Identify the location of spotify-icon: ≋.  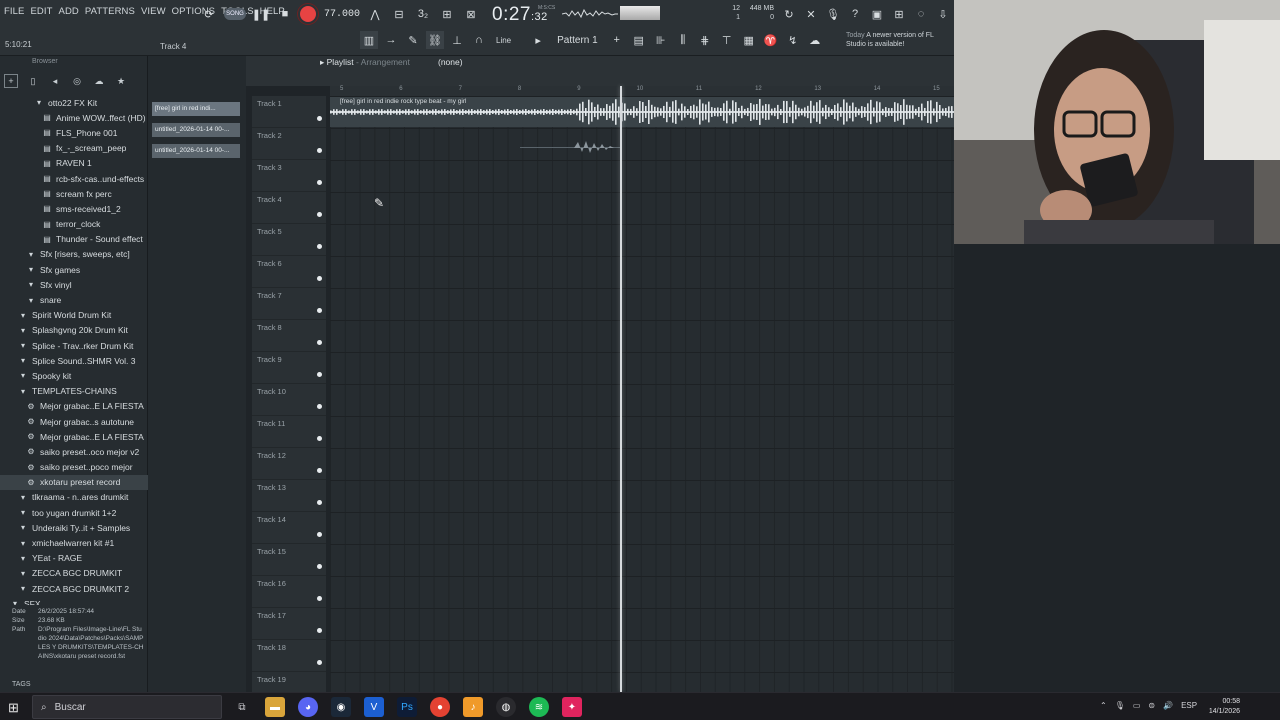
(539, 707).